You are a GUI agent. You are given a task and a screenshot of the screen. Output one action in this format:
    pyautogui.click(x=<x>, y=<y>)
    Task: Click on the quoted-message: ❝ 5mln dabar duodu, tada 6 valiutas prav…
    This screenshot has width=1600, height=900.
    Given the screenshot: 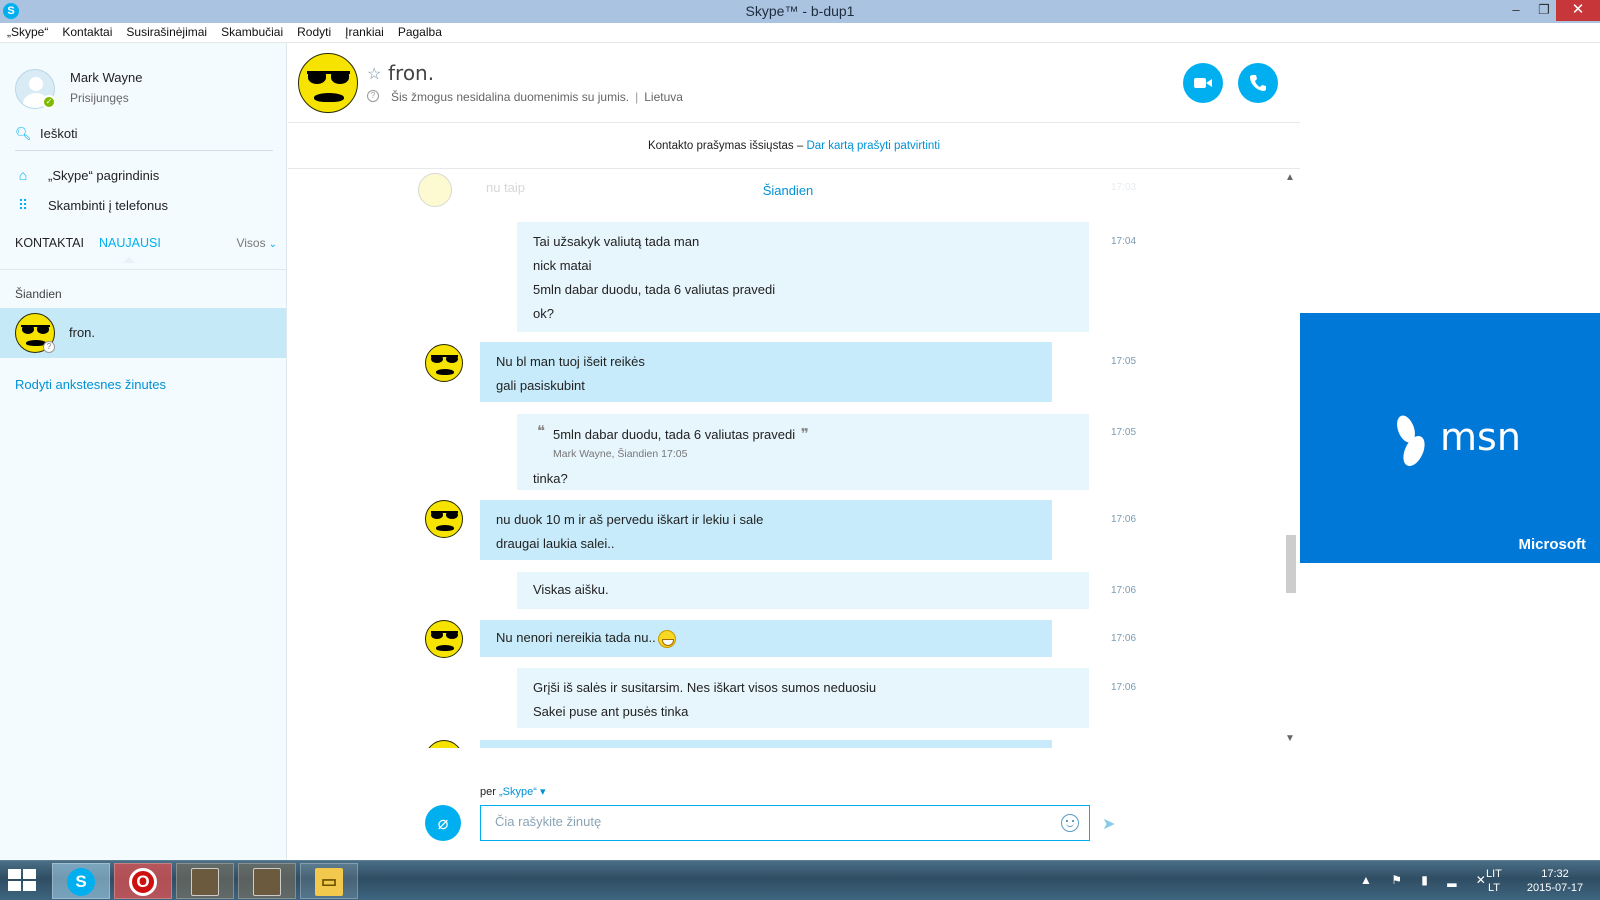 What is the action you would take?
    pyautogui.click(x=803, y=441)
    